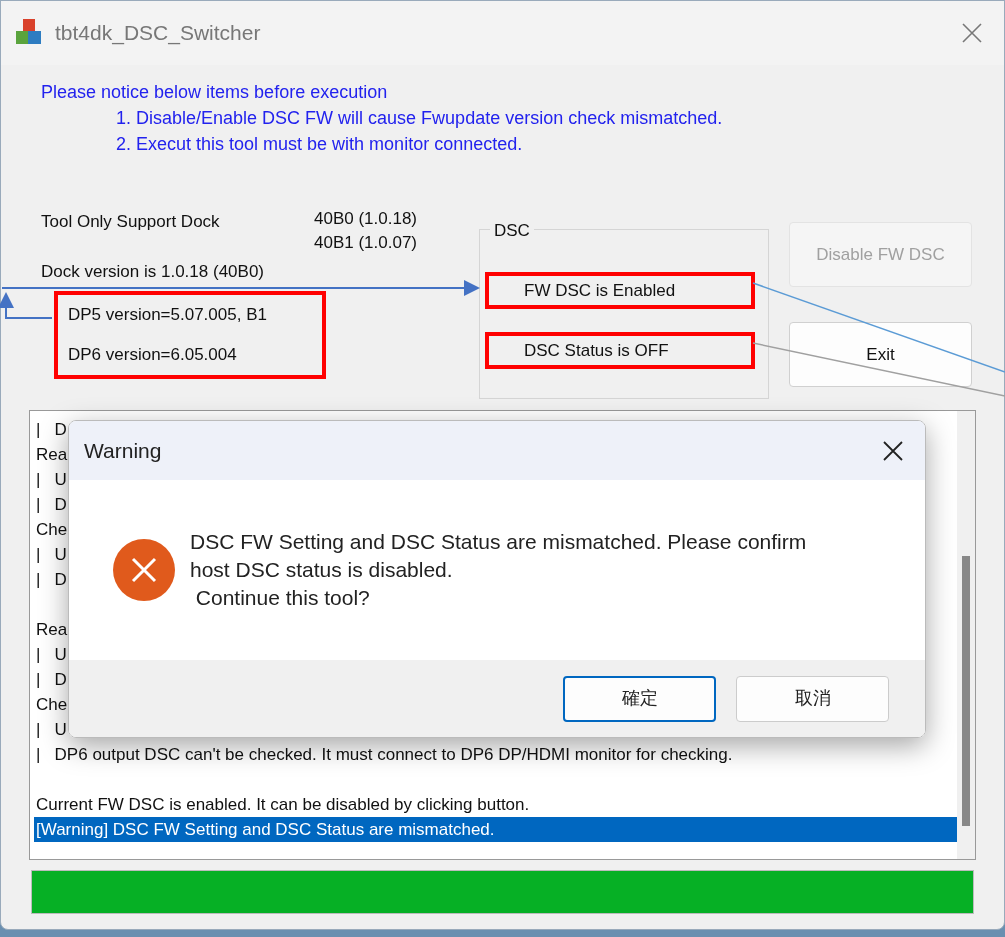  What do you see at coordinates (131, 222) in the screenshot?
I see `support-label: Tool Only Support Dock` at bounding box center [131, 222].